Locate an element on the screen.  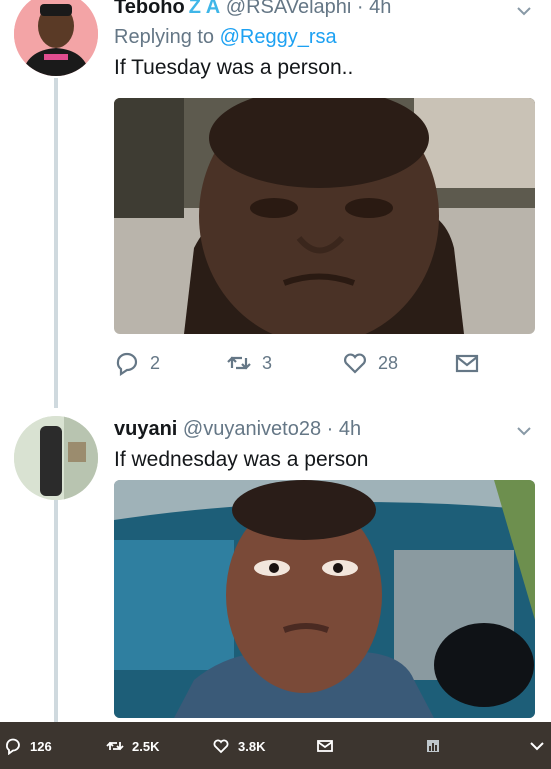
direct-message-button is located at coordinates (472, 363).